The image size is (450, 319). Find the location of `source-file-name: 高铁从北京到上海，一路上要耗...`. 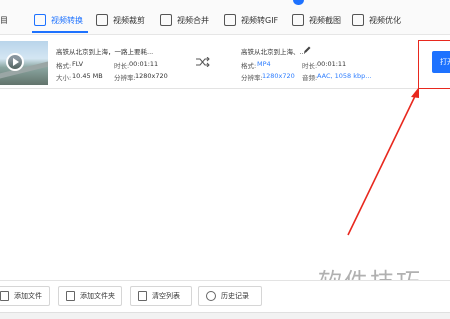

source-file-name: 高铁从北京到上海，一路上要耗... is located at coordinates (105, 52).